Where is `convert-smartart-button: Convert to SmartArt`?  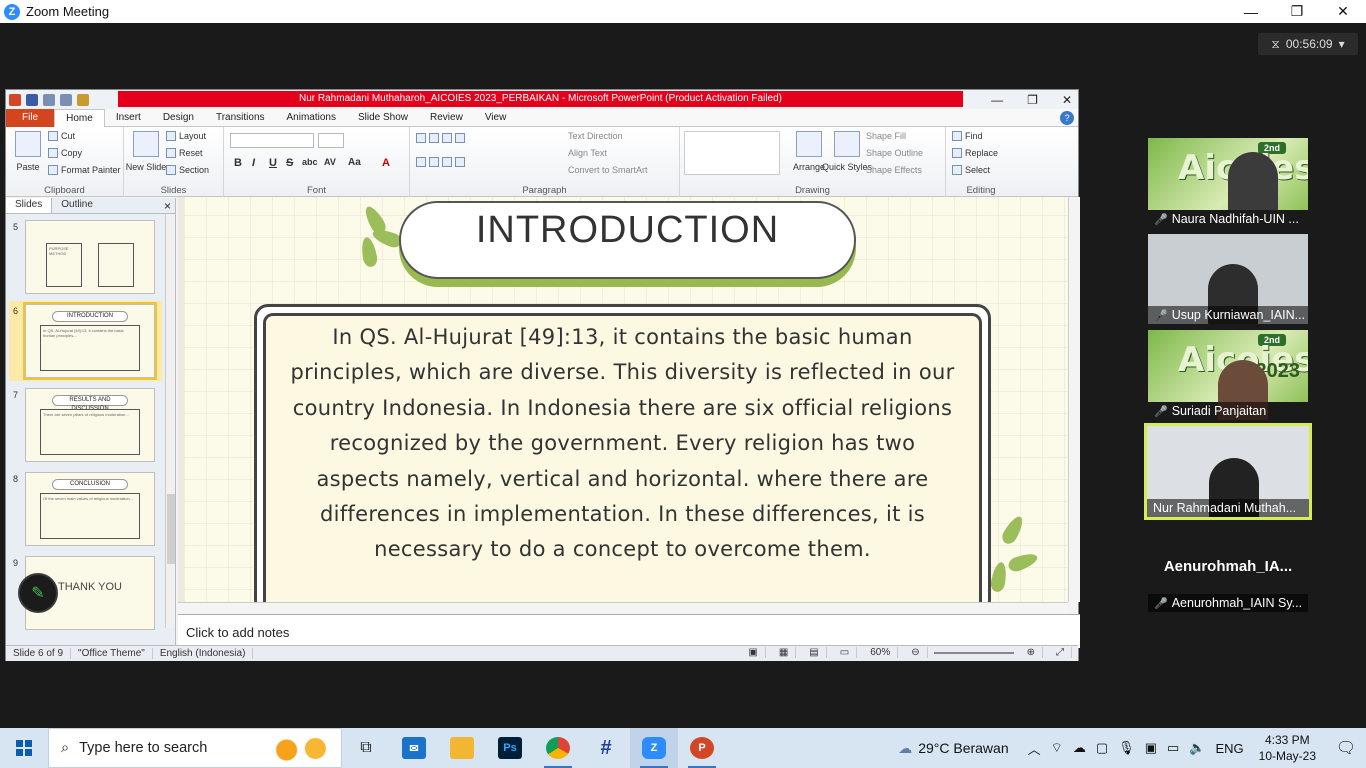 convert-smartart-button: Convert to SmartArt is located at coordinates (608, 170).